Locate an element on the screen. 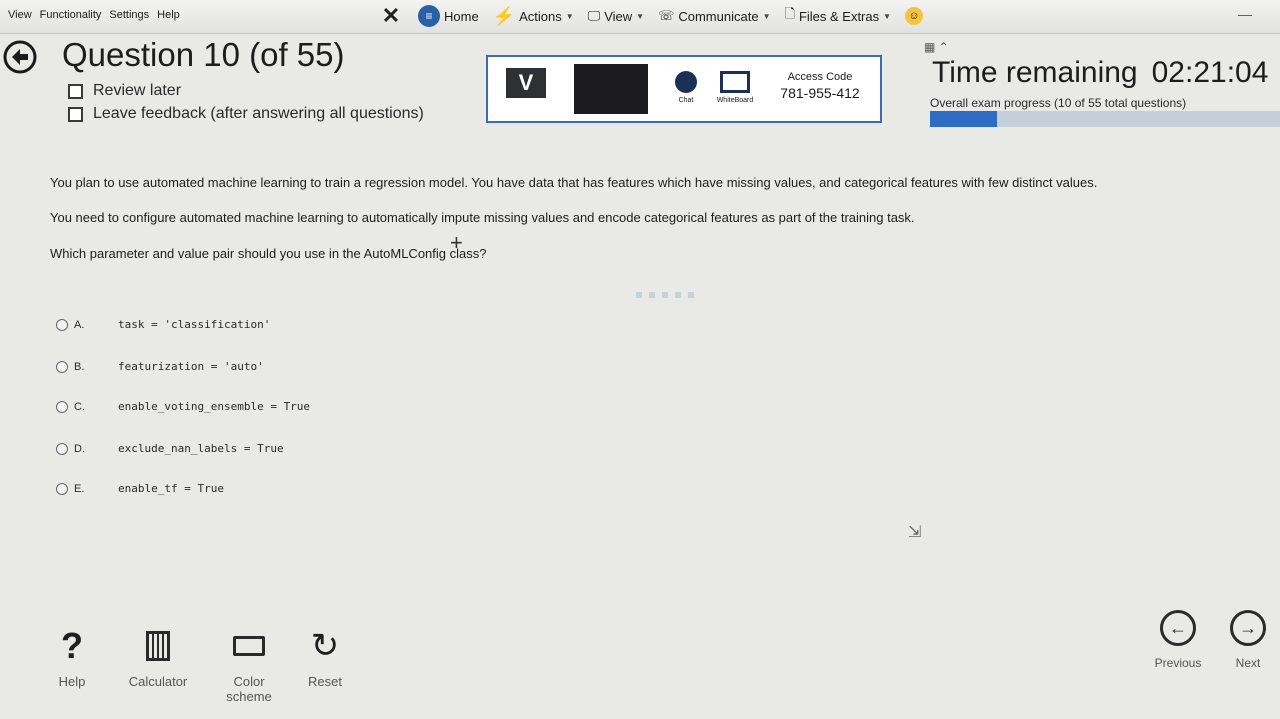  access-code-block: Access Code 781-955-412 is located at coordinates (820, 86).